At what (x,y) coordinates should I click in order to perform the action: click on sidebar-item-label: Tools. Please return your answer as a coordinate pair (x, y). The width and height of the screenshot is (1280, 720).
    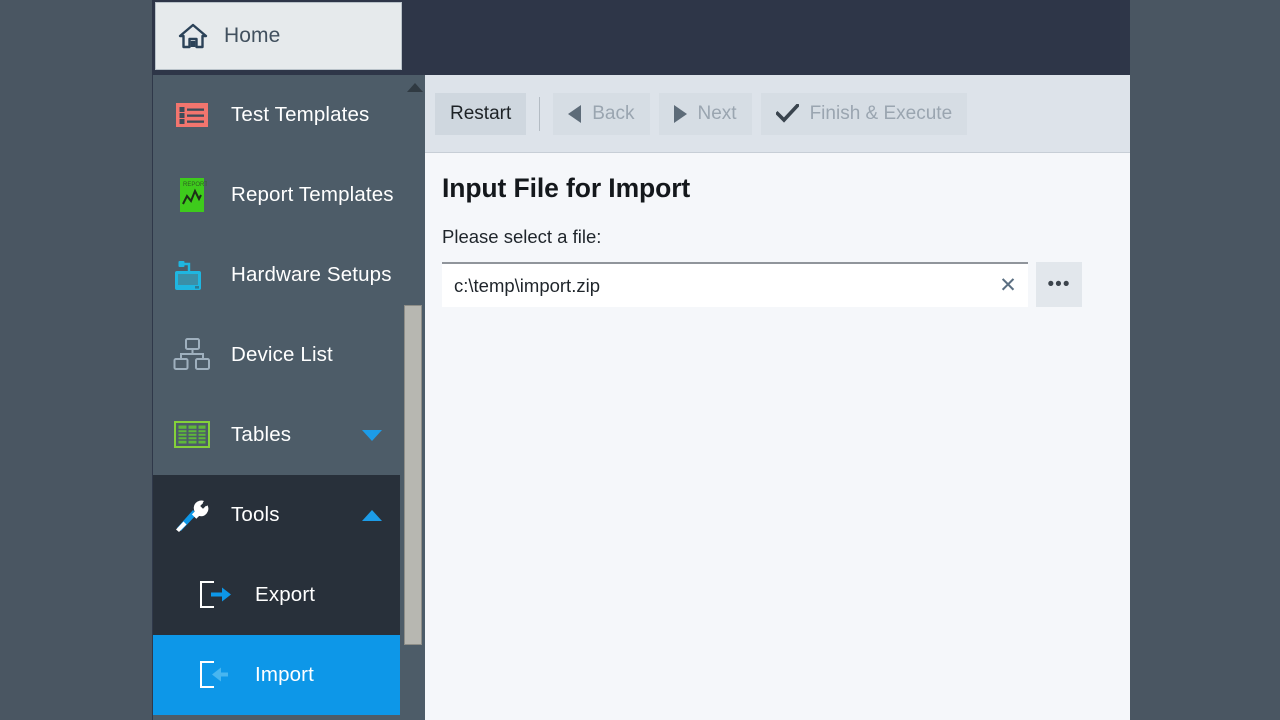
    Looking at the image, I should click on (255, 514).